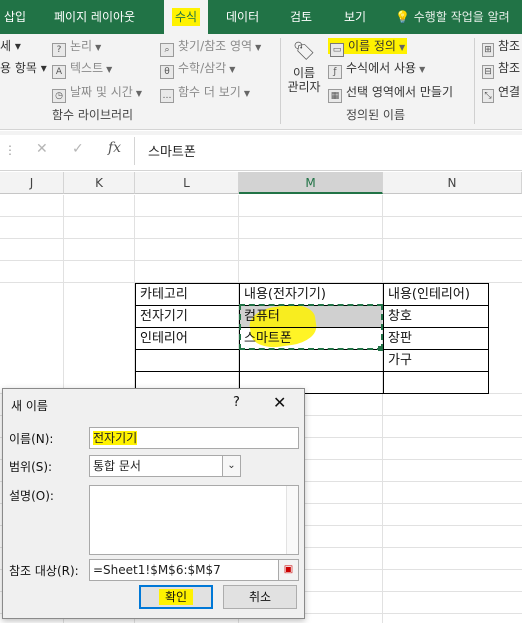 This screenshot has height=623, width=522. Describe the element at coordinates (398, 339) in the screenshot. I see `table-cell: 장판` at that location.